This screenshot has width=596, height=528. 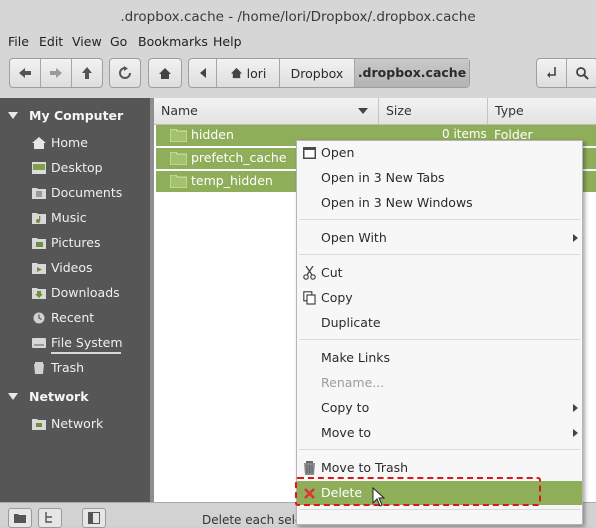 I want to click on menu-item-copy: Copy, so click(x=439, y=298).